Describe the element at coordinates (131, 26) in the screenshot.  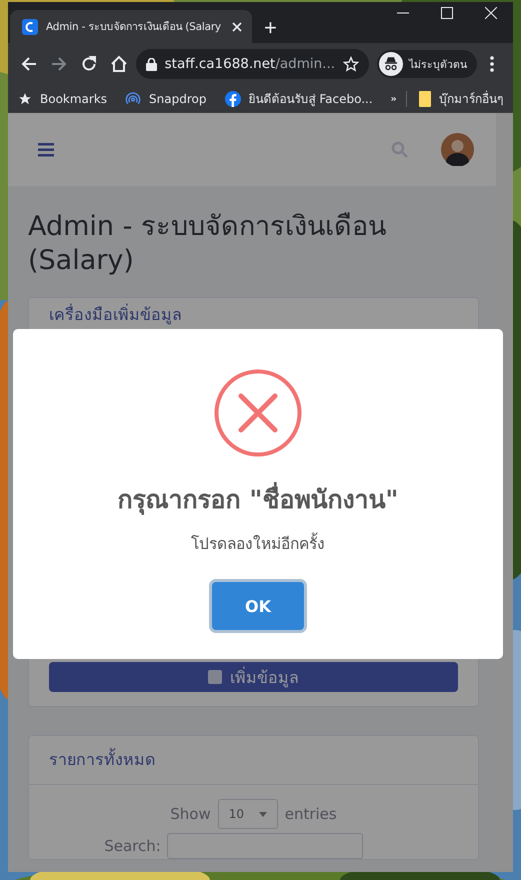
I see `browser-tab: Admin - ระบบจัดการเงินเดือน (Salary` at that location.